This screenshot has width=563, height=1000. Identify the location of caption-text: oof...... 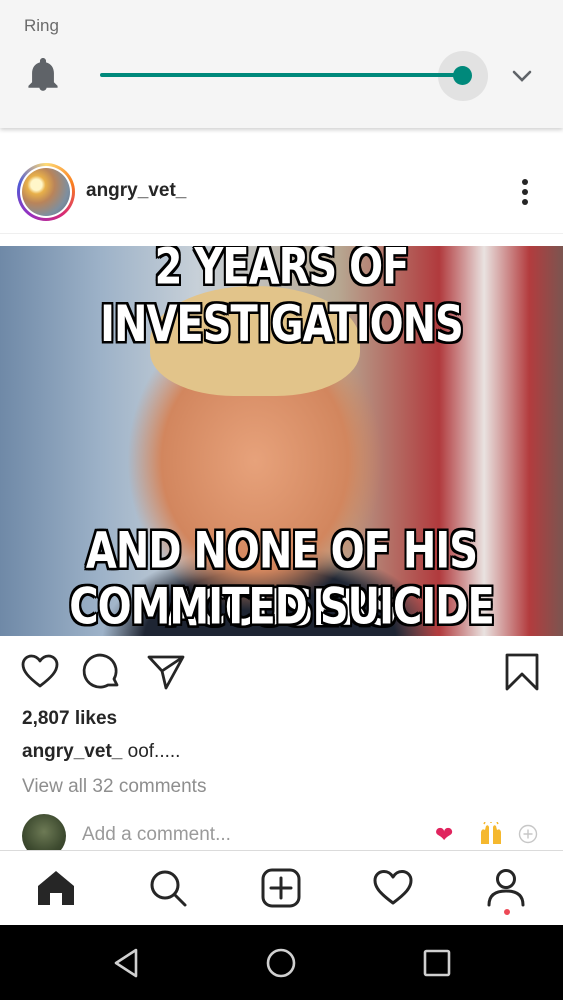
(151, 751).